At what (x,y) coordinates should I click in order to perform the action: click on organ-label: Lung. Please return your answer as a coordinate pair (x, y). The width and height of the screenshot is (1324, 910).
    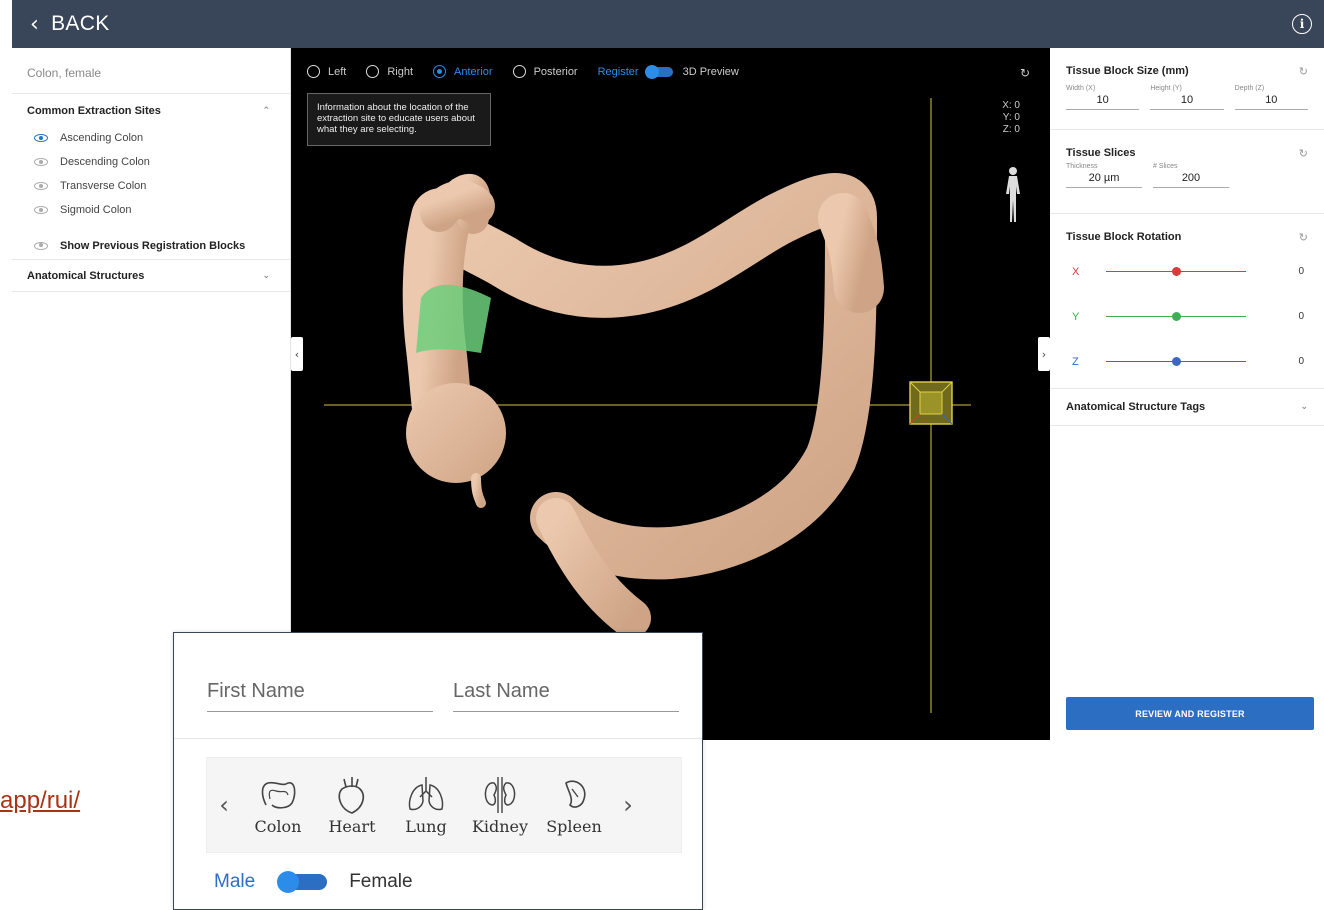
    Looking at the image, I should click on (426, 826).